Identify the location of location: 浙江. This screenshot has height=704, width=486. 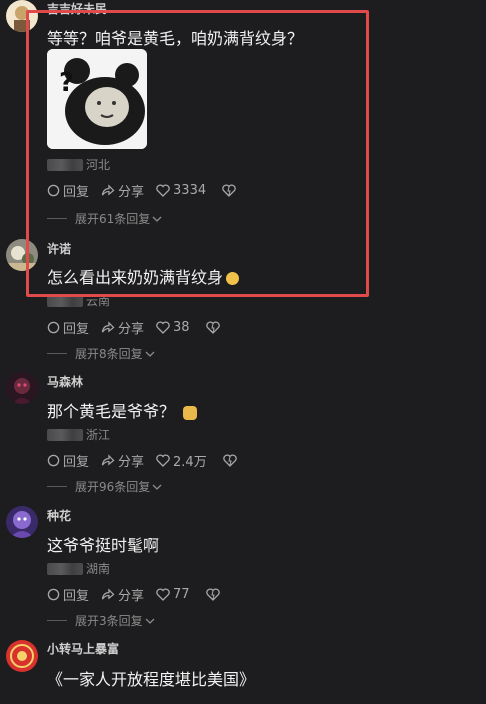
(78, 434).